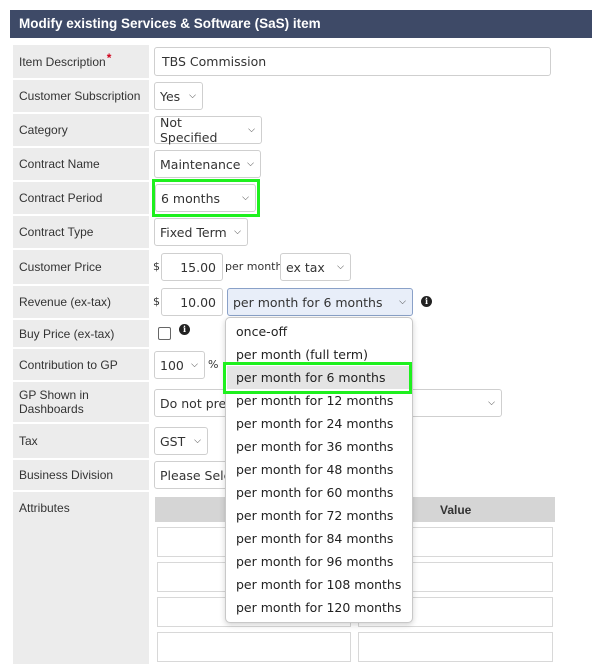 This screenshot has width=592, height=664. What do you see at coordinates (81, 578) in the screenshot?
I see `label-attributes: Attributes` at bounding box center [81, 578].